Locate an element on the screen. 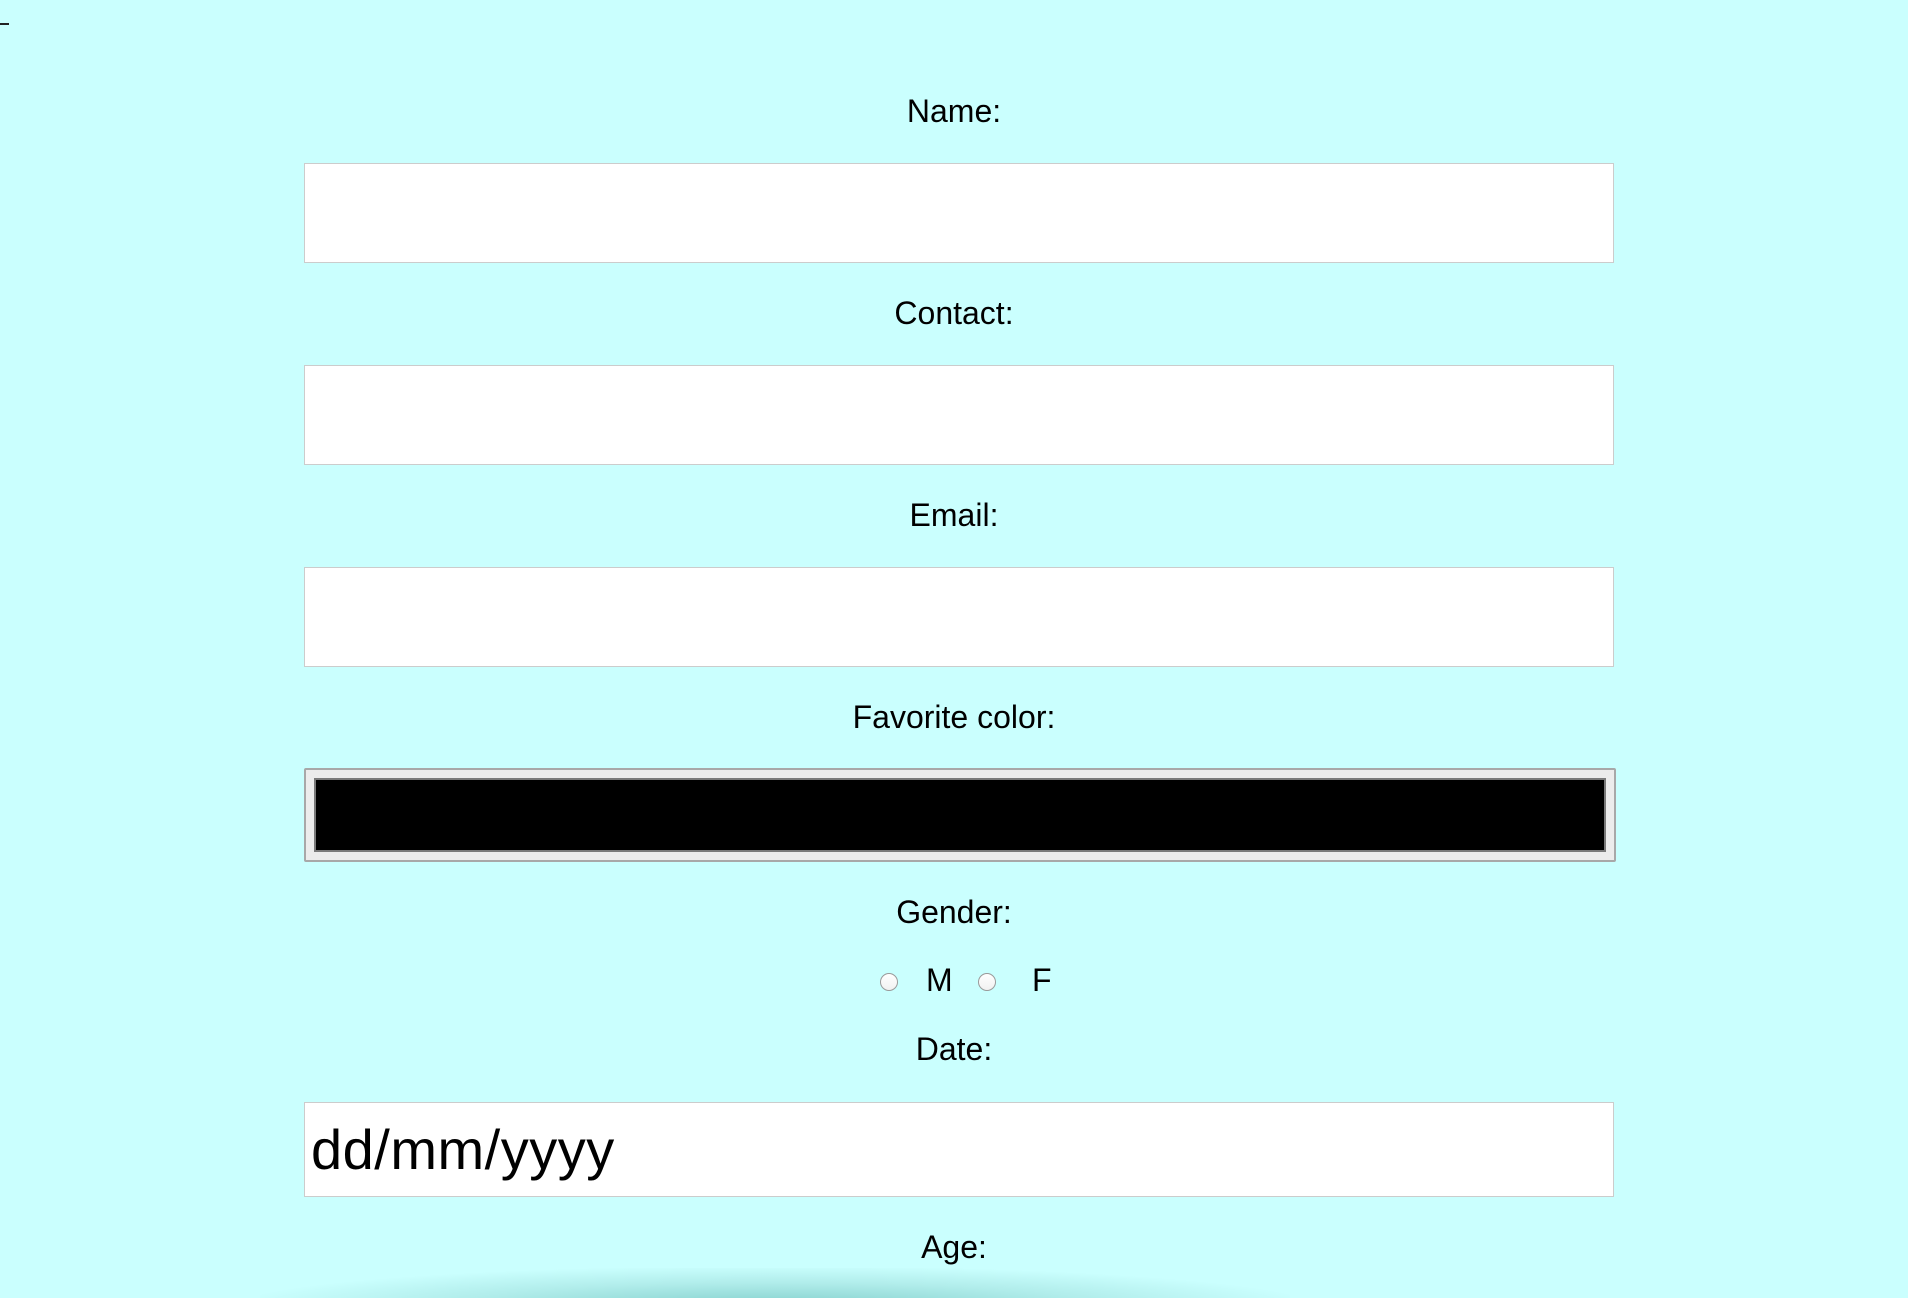 This screenshot has width=1908, height=1298. color-swatch is located at coordinates (960, 815).